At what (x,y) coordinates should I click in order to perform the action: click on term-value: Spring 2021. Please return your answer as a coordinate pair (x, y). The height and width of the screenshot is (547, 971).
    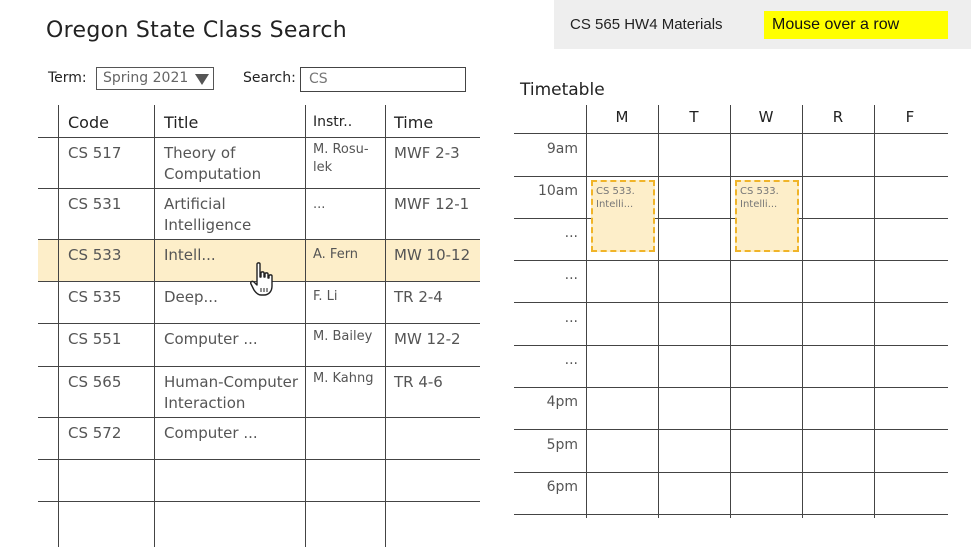
    Looking at the image, I should click on (146, 78).